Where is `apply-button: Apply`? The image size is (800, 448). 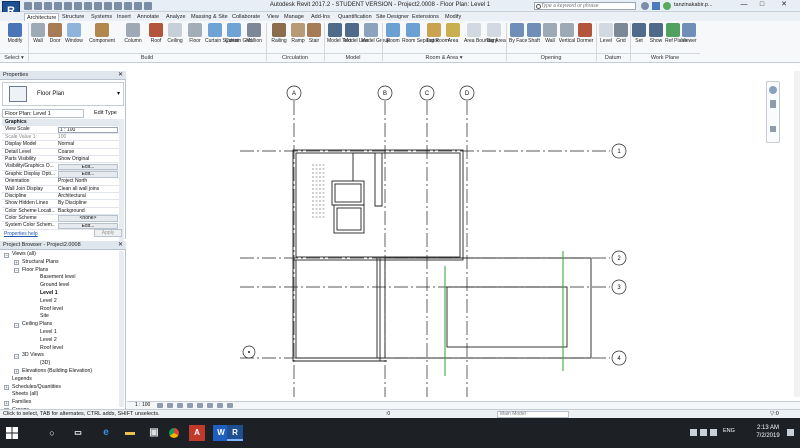
apply-button: Apply is located at coordinates (108, 233).